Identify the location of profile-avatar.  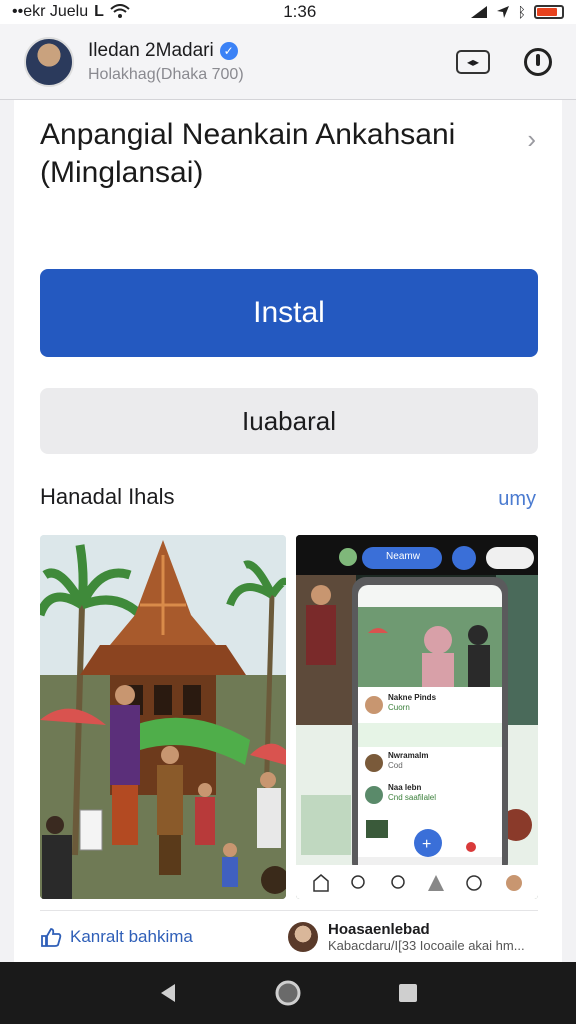
(49, 61).